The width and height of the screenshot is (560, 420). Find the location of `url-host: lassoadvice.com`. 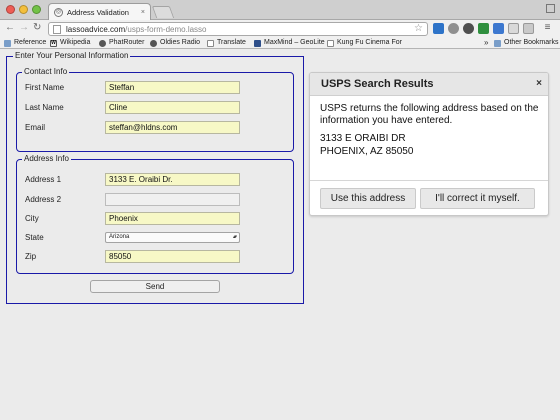

url-host: lassoadvice.com is located at coordinates (96, 29).